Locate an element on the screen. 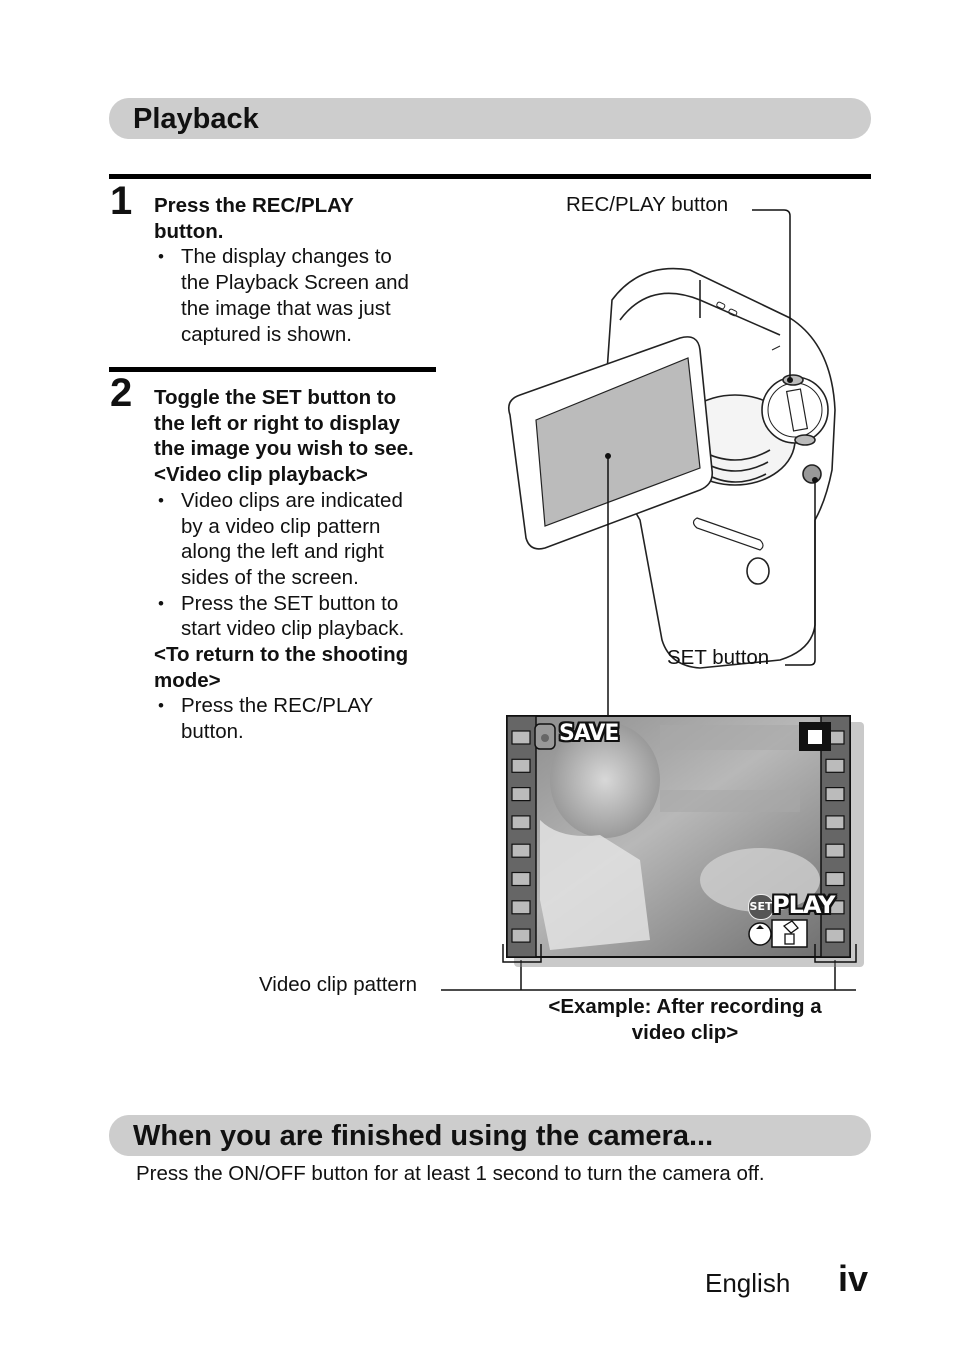 The height and width of the screenshot is (1345, 954). save-osd-label: SAVE is located at coordinates (589, 733).